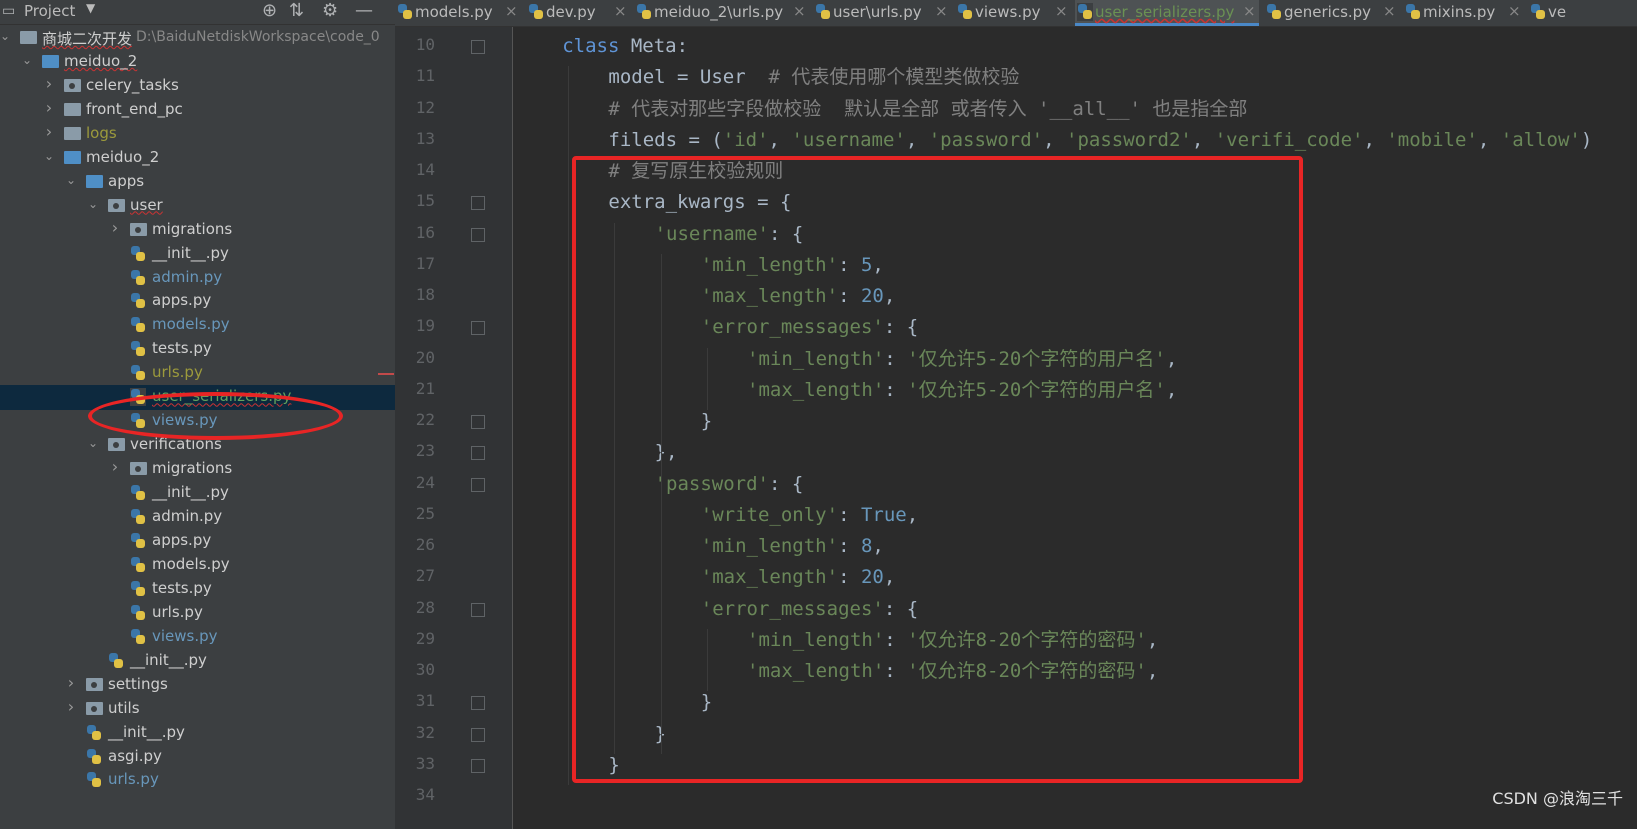  Describe the element at coordinates (197, 757) in the screenshot. I see `tree-item: asgi.py` at that location.